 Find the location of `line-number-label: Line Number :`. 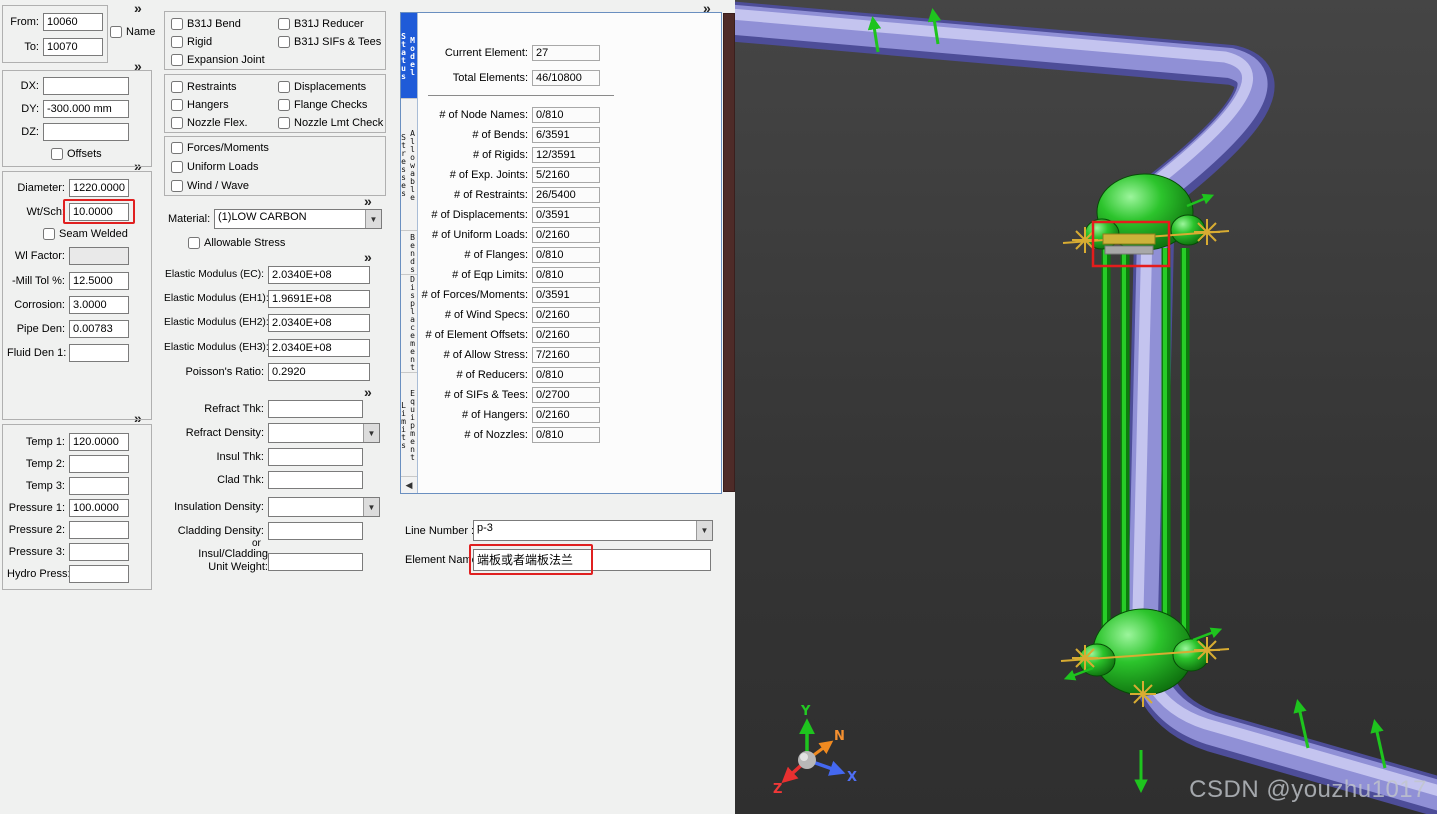

line-number-label: Line Number : is located at coordinates (440, 530).